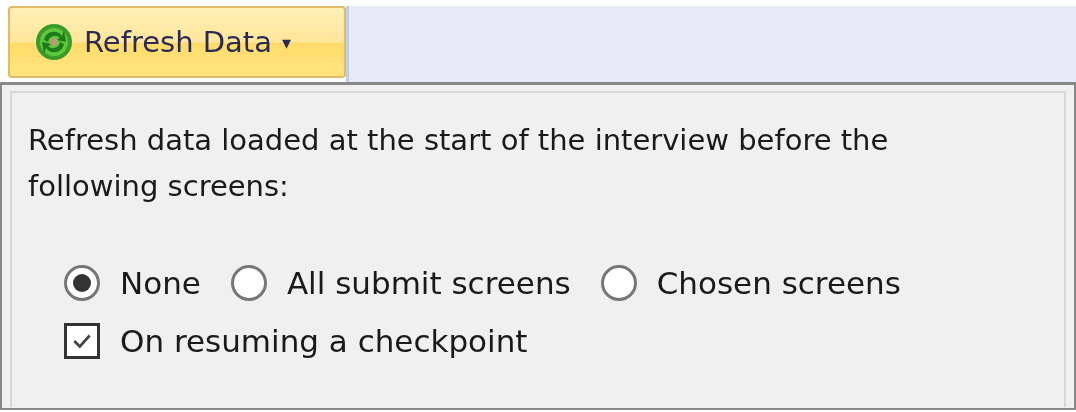 This screenshot has width=1076, height=412. I want to click on refresh-data-button: Refresh Data ▾, so click(177, 42).